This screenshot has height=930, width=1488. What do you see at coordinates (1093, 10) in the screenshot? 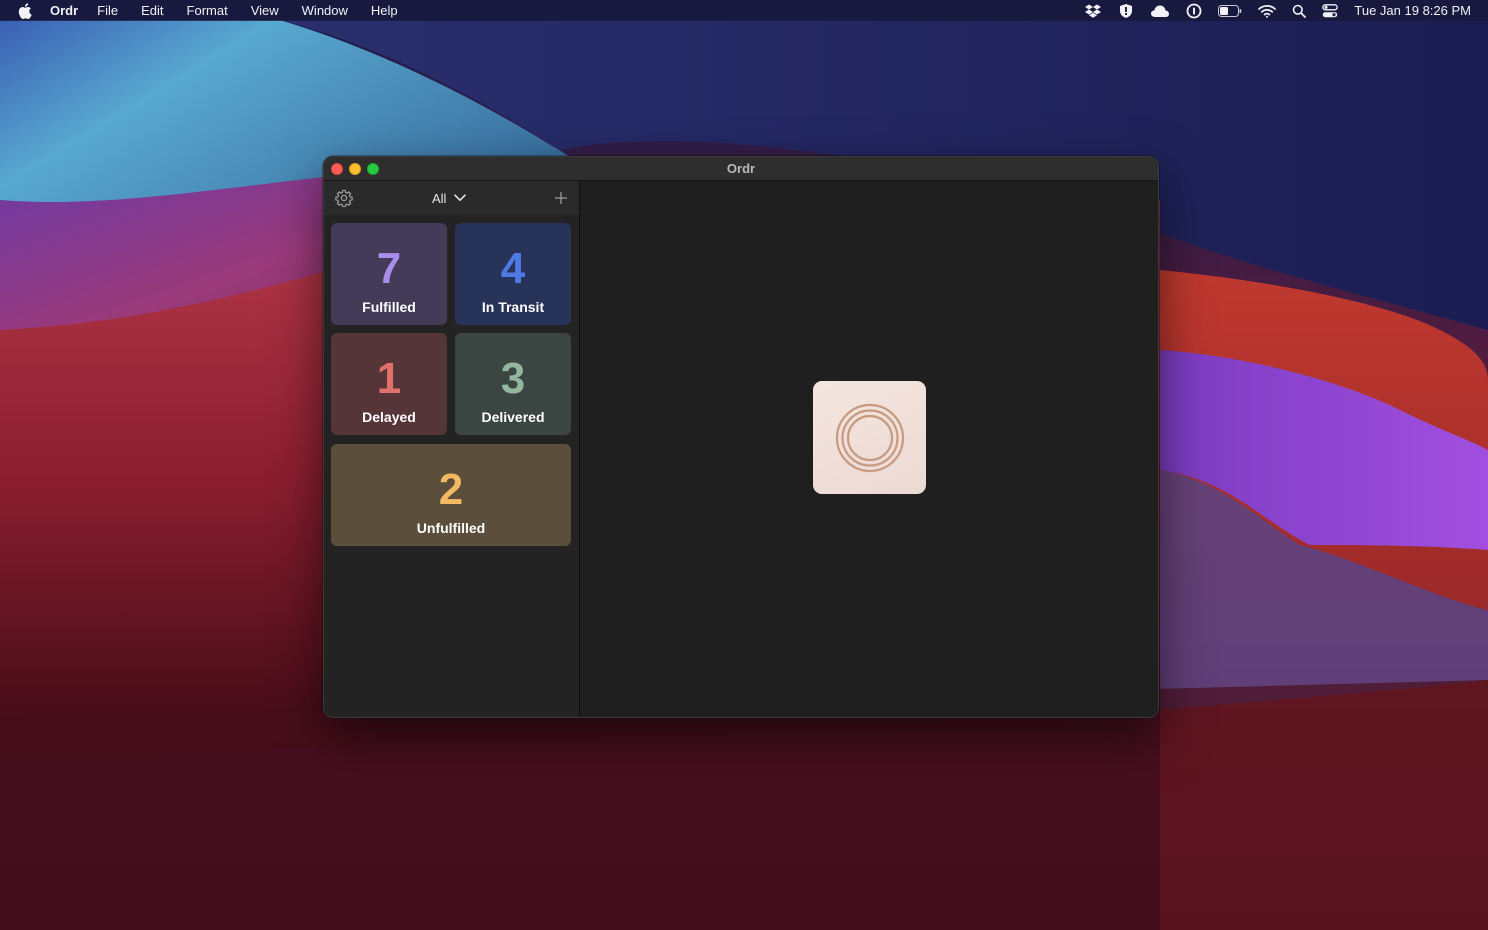
I see `dropbox-icon` at bounding box center [1093, 10].